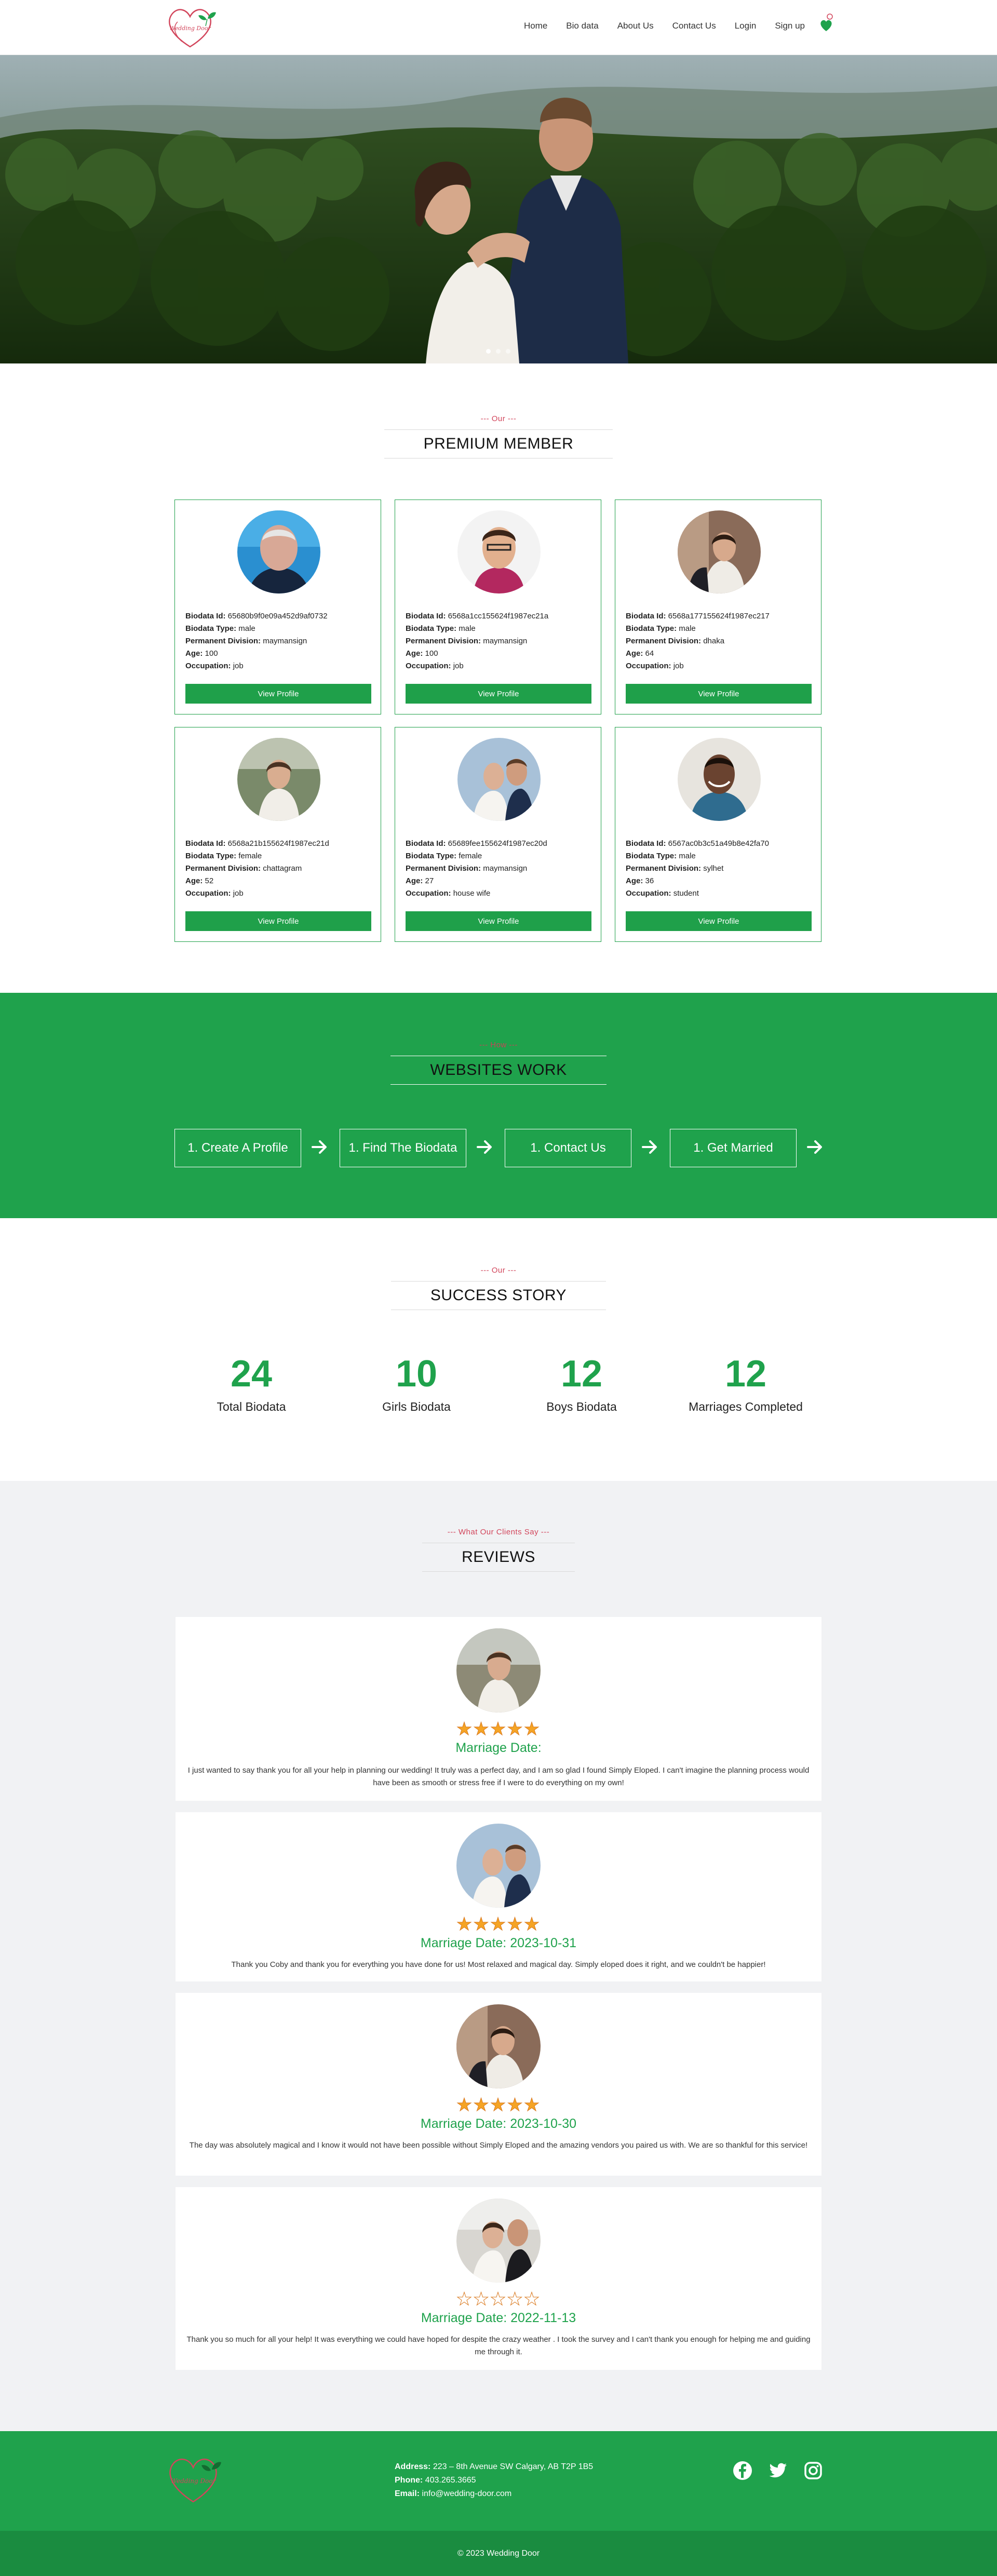  What do you see at coordinates (745, 1374) in the screenshot?
I see `stat-number: 12` at bounding box center [745, 1374].